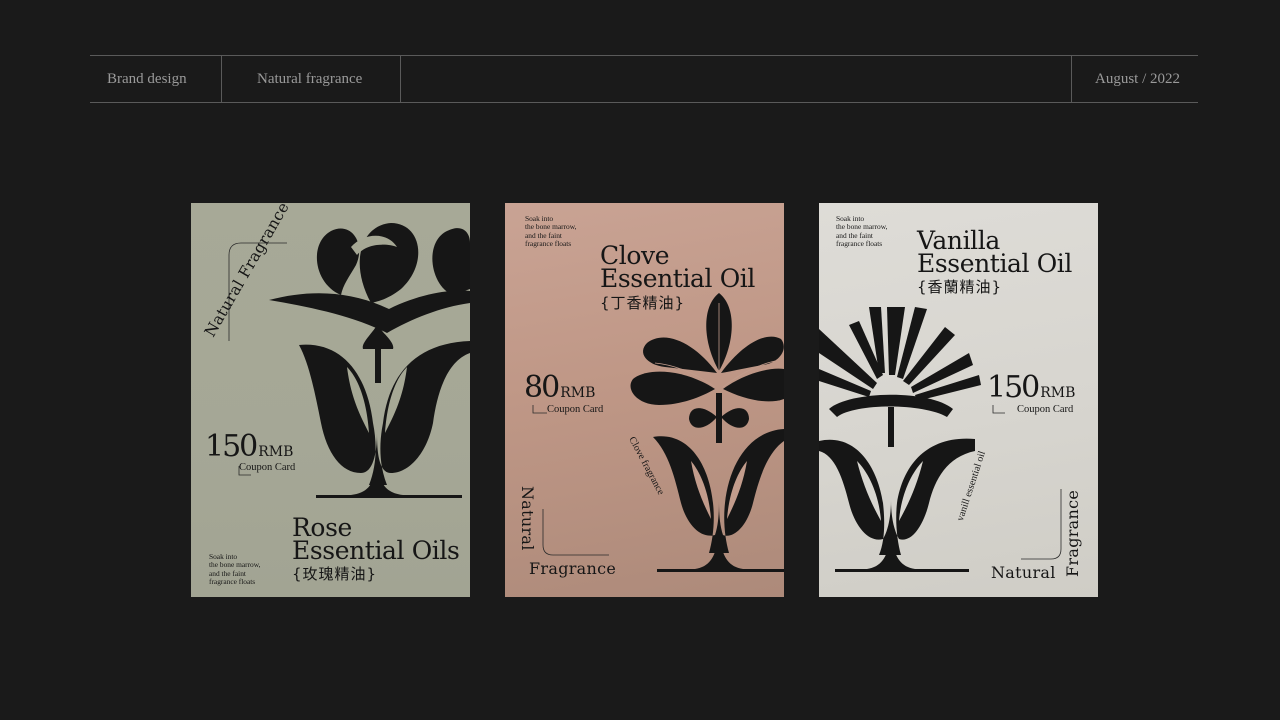 The height and width of the screenshot is (720, 1280). I want to click on product-title-cn: {丁香精油}, so click(643, 303).